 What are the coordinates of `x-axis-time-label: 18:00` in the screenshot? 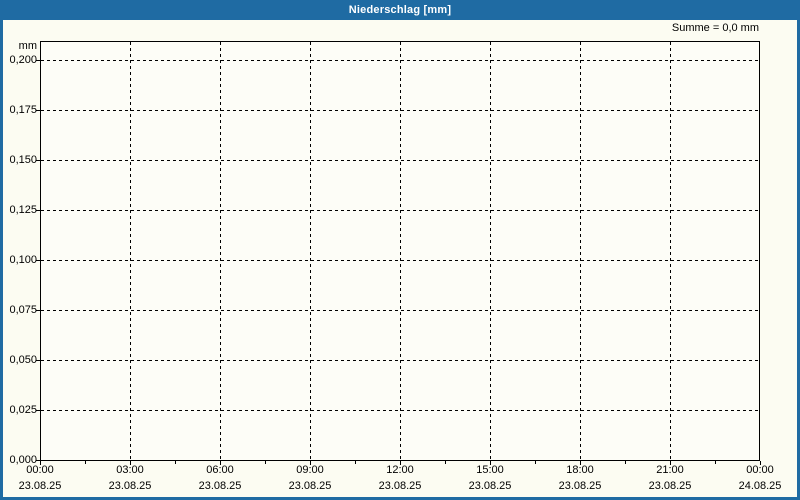 It's located at (580, 470).